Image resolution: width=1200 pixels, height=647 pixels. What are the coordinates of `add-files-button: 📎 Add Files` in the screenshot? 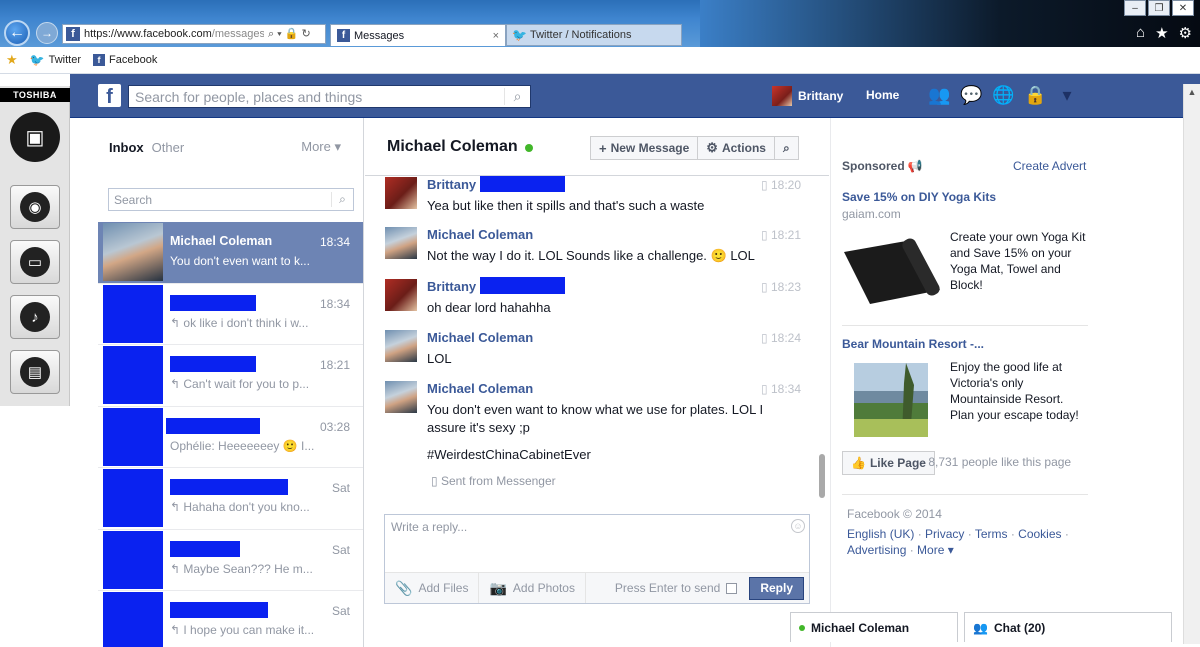 It's located at (432, 588).